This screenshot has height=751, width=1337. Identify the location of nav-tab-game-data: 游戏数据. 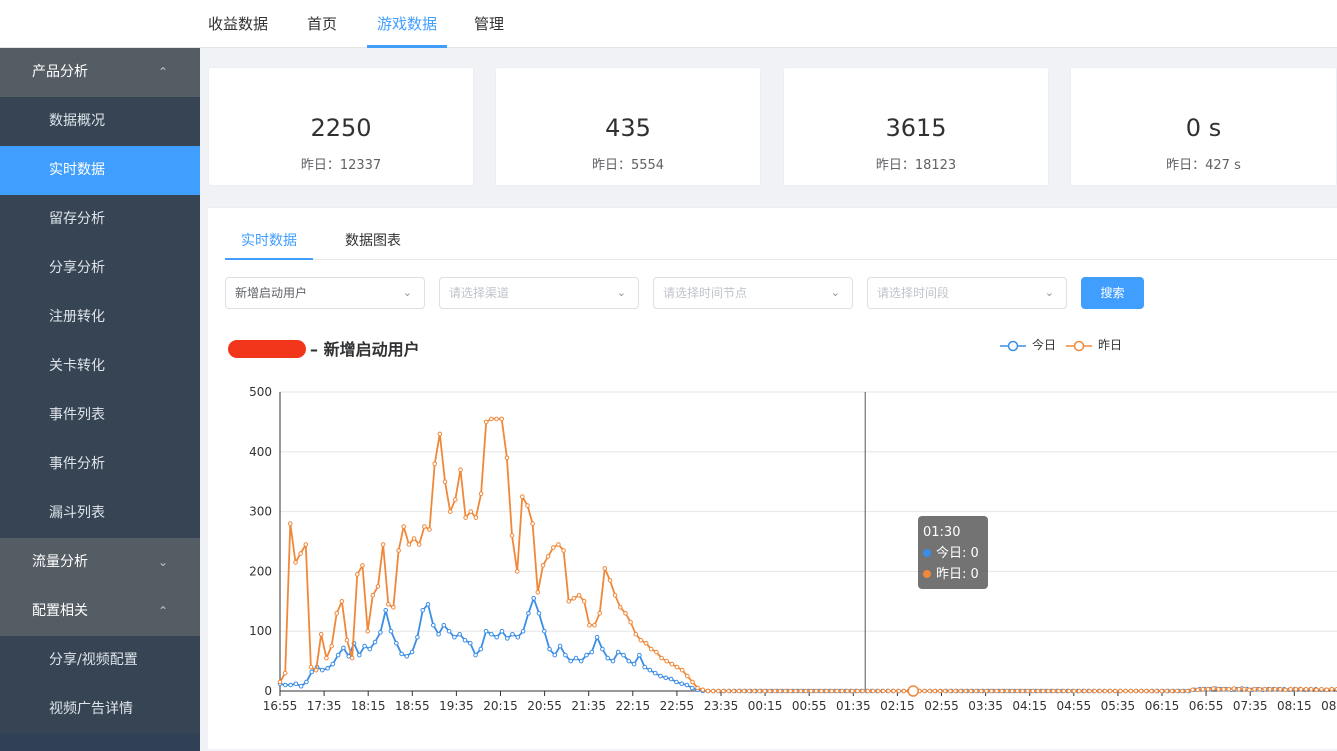
(407, 24).